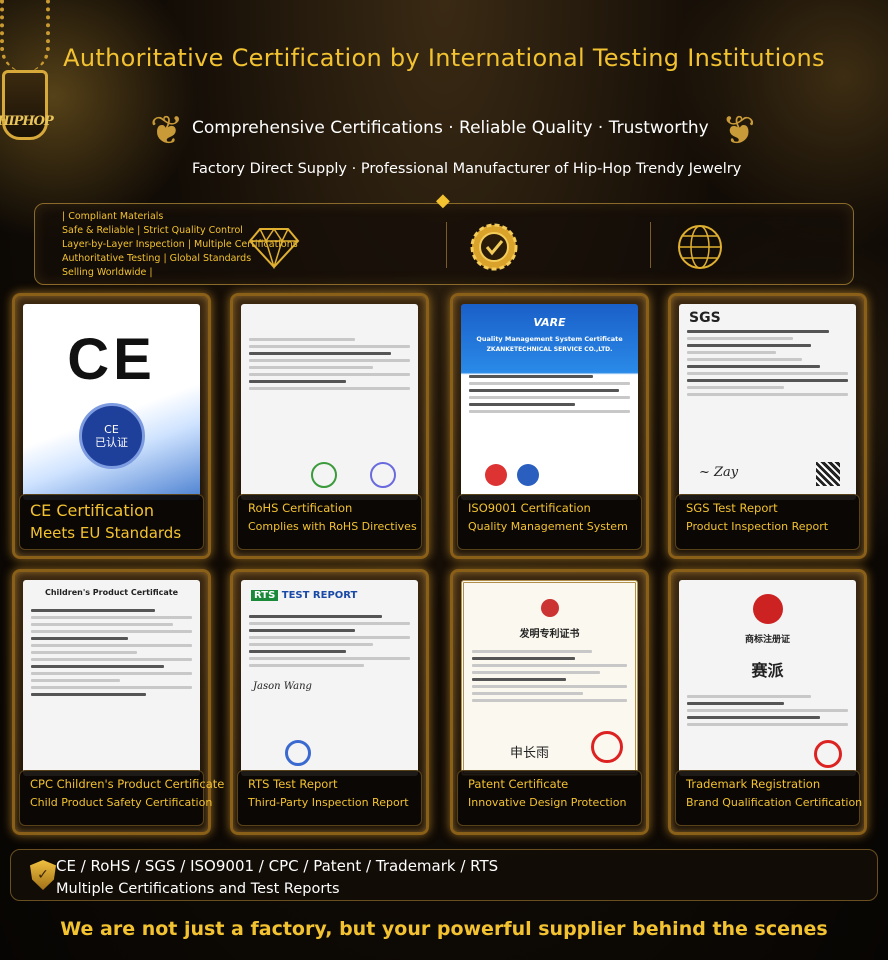  I want to click on sgs-report-image: SGS ~ Zay, so click(767, 402).